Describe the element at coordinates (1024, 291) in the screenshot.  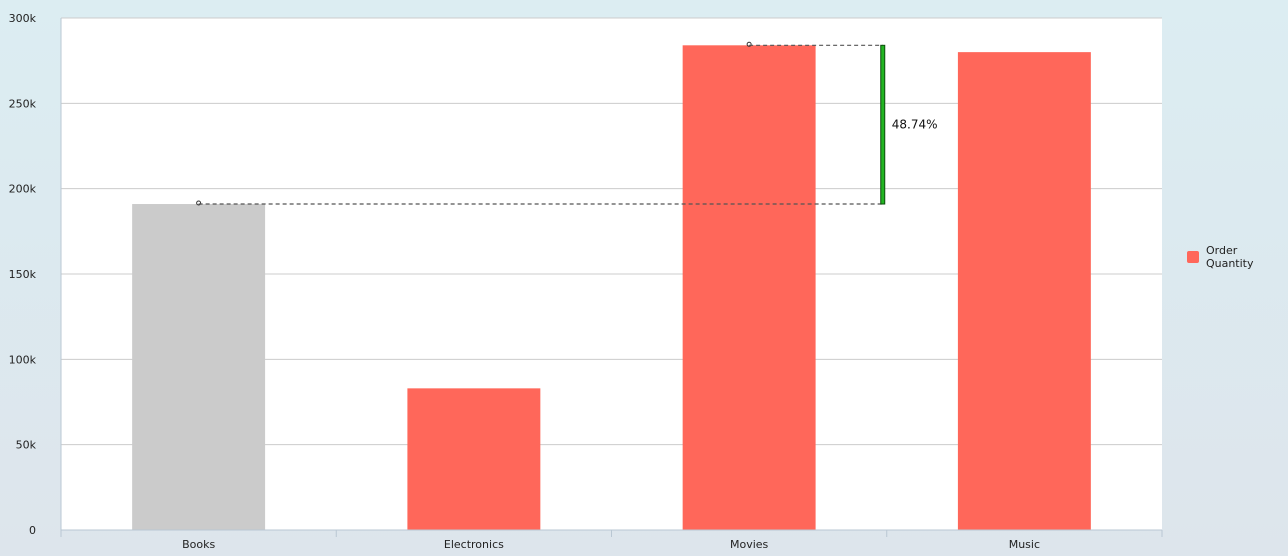
I see `bar-music` at that location.